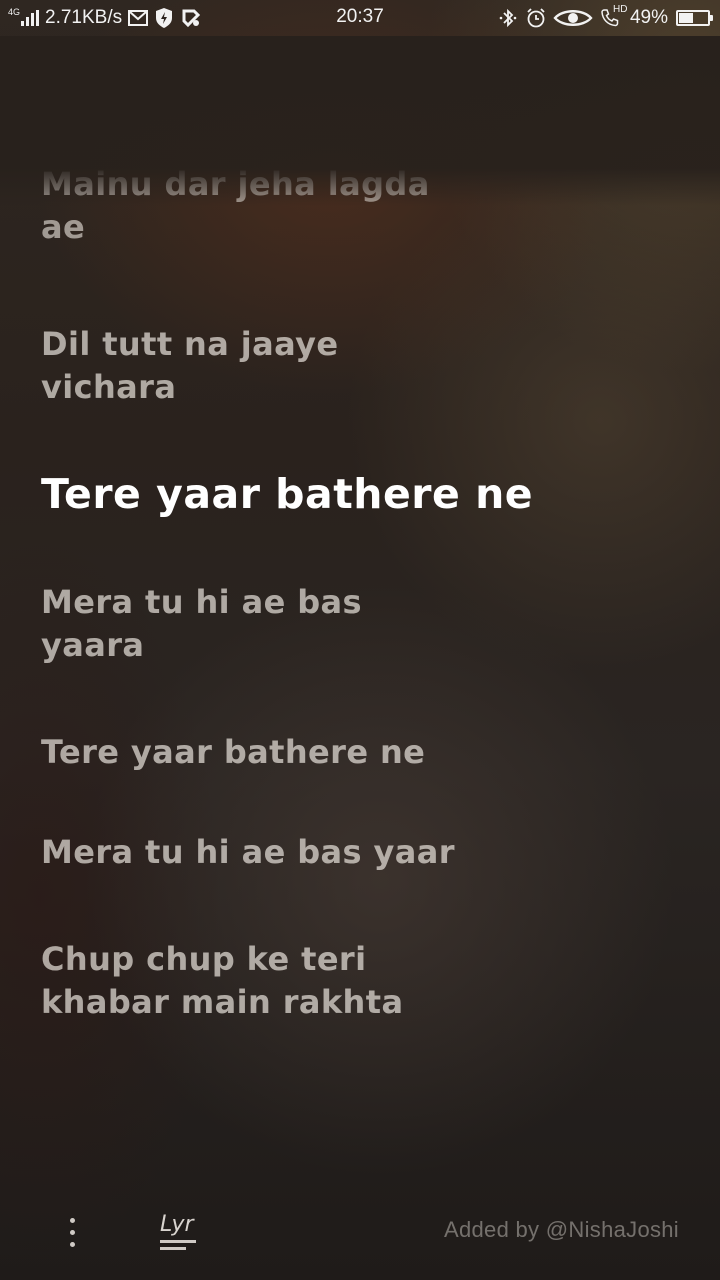 This screenshot has width=720, height=1280. I want to click on more-options-button, so click(72, 1232).